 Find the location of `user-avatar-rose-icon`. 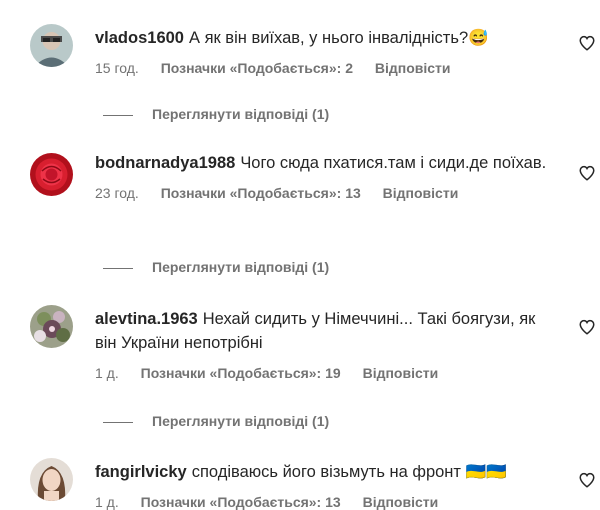

user-avatar-rose-icon is located at coordinates (51, 174).